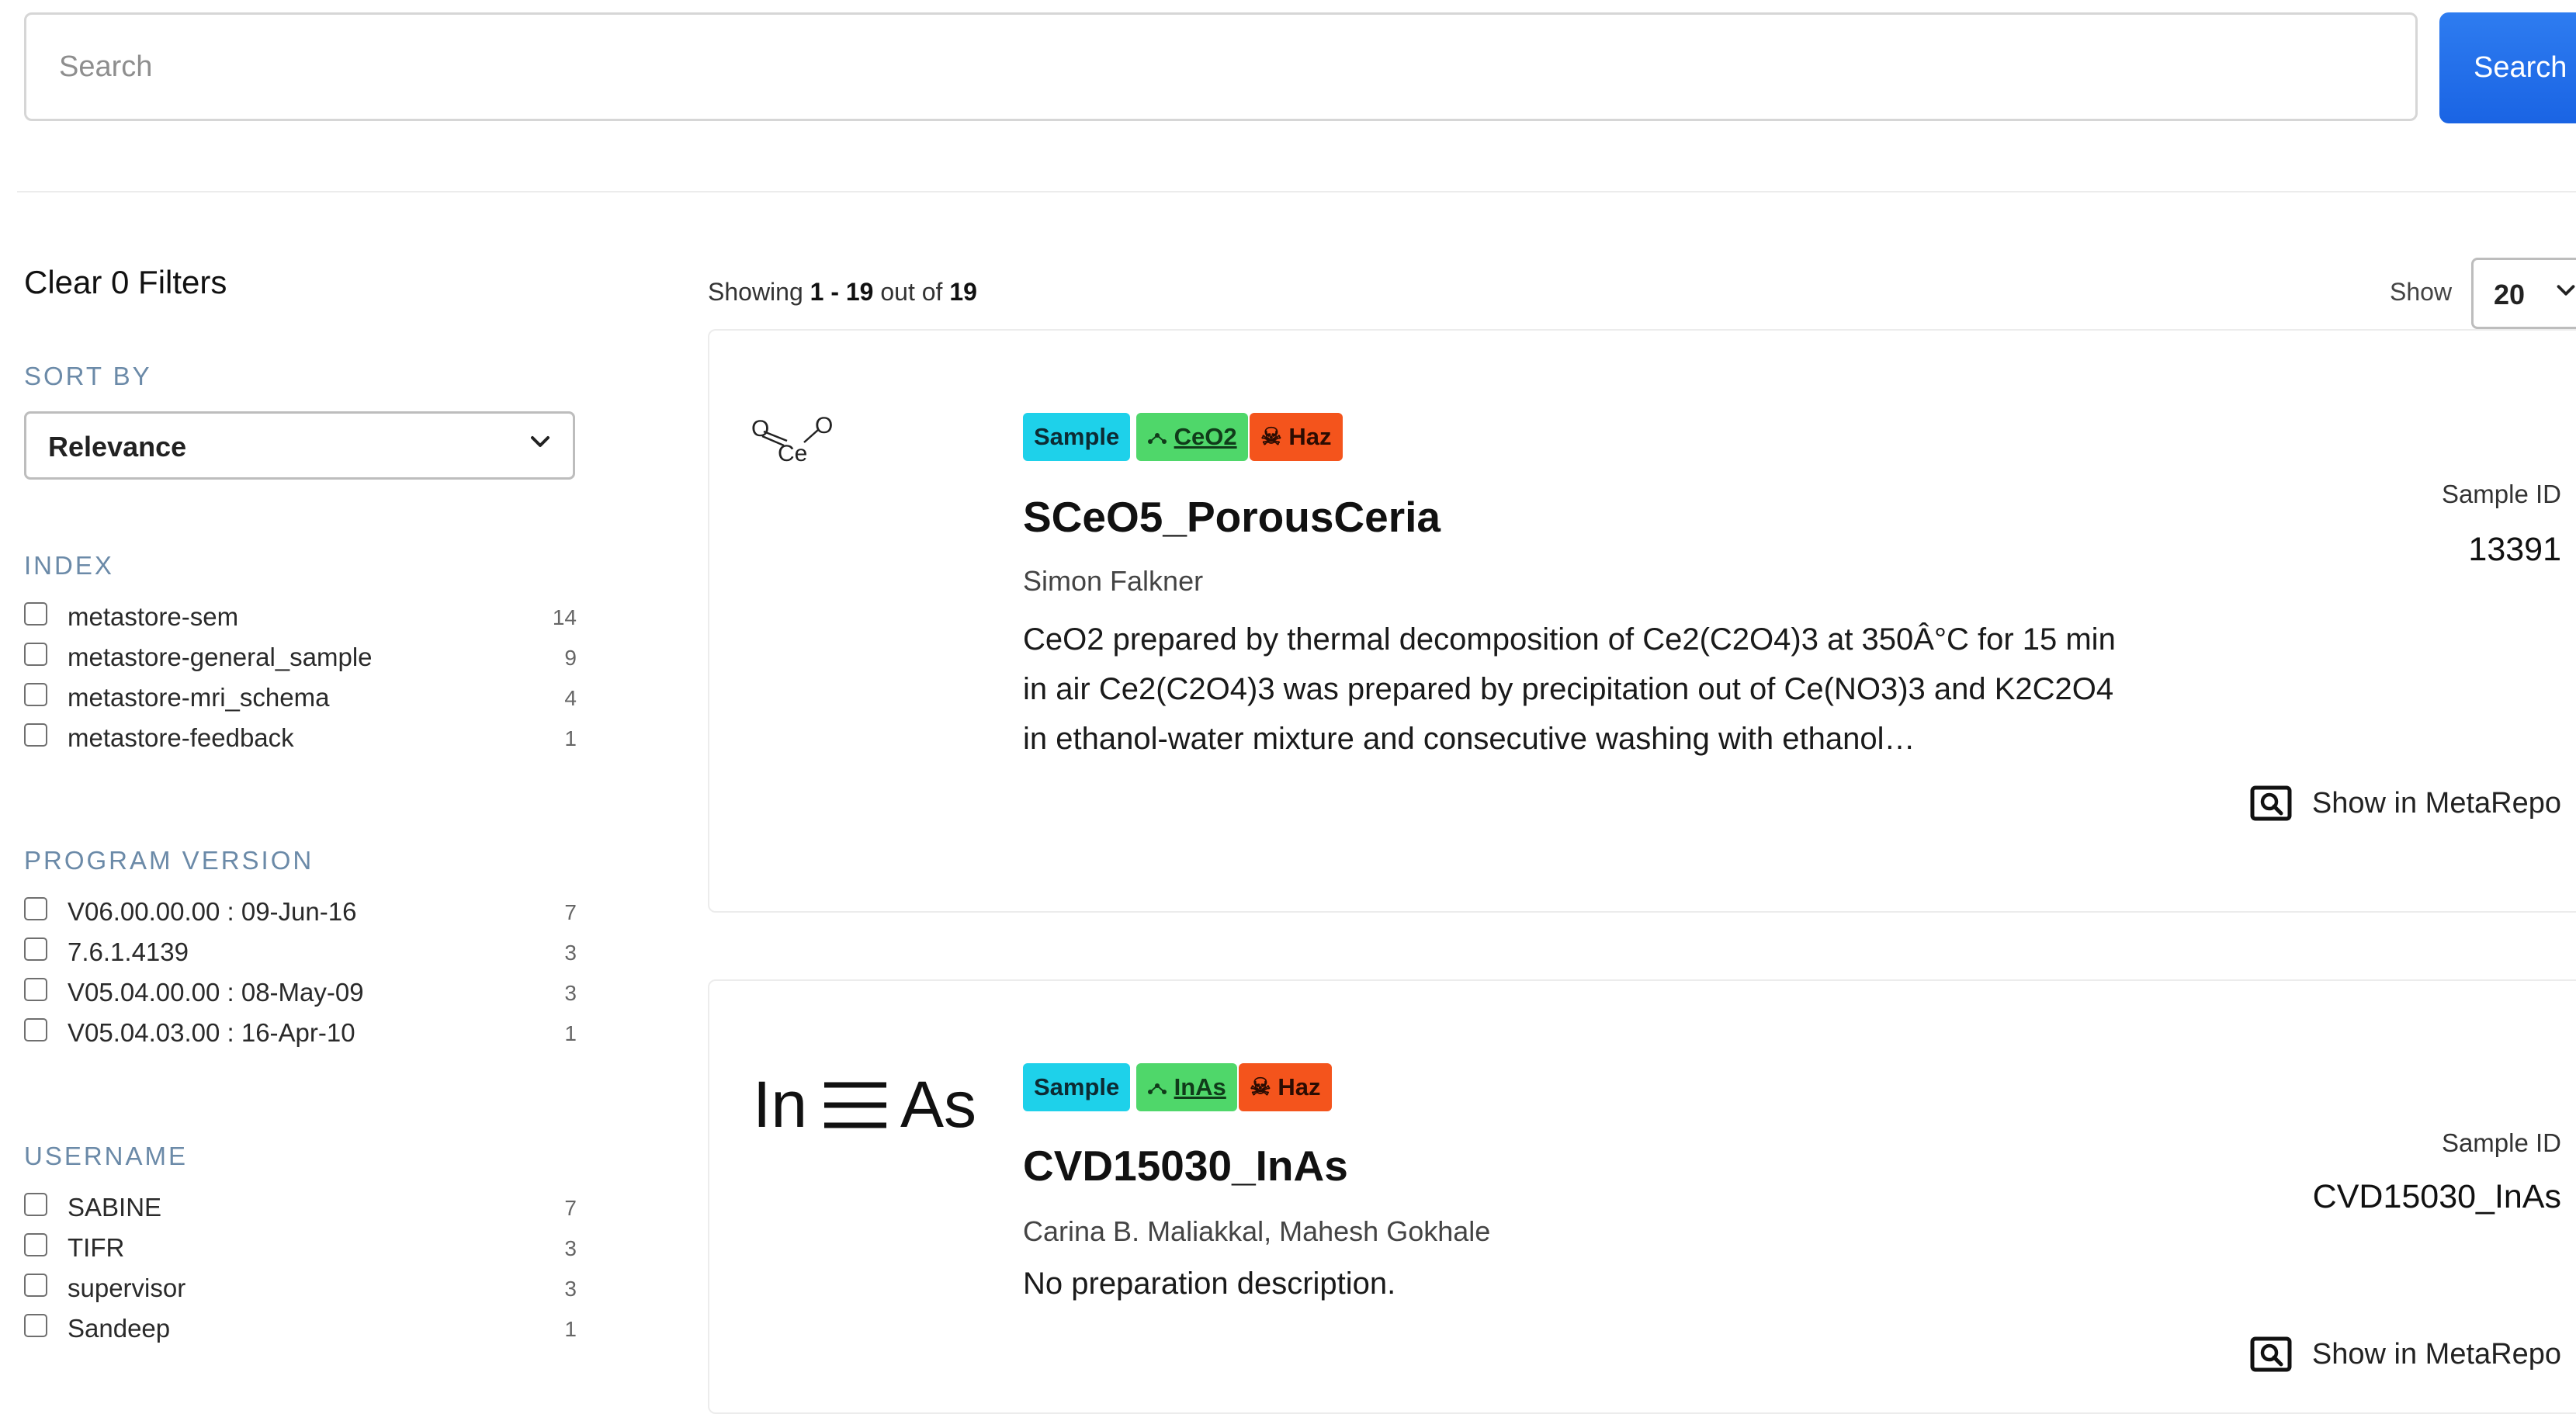 The height and width of the screenshot is (1414, 2576). What do you see at coordinates (300, 1252) in the screenshot?
I see `facet-item: TIFR 3` at bounding box center [300, 1252].